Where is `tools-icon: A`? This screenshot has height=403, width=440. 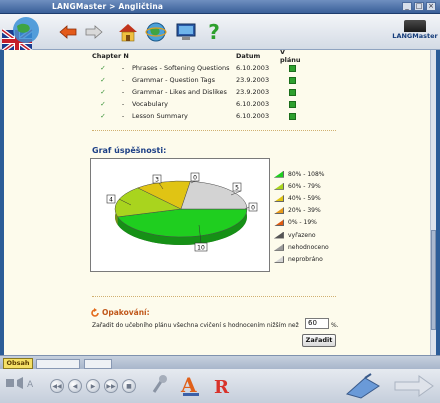 tools-icon: A is located at coordinates (23, 383).